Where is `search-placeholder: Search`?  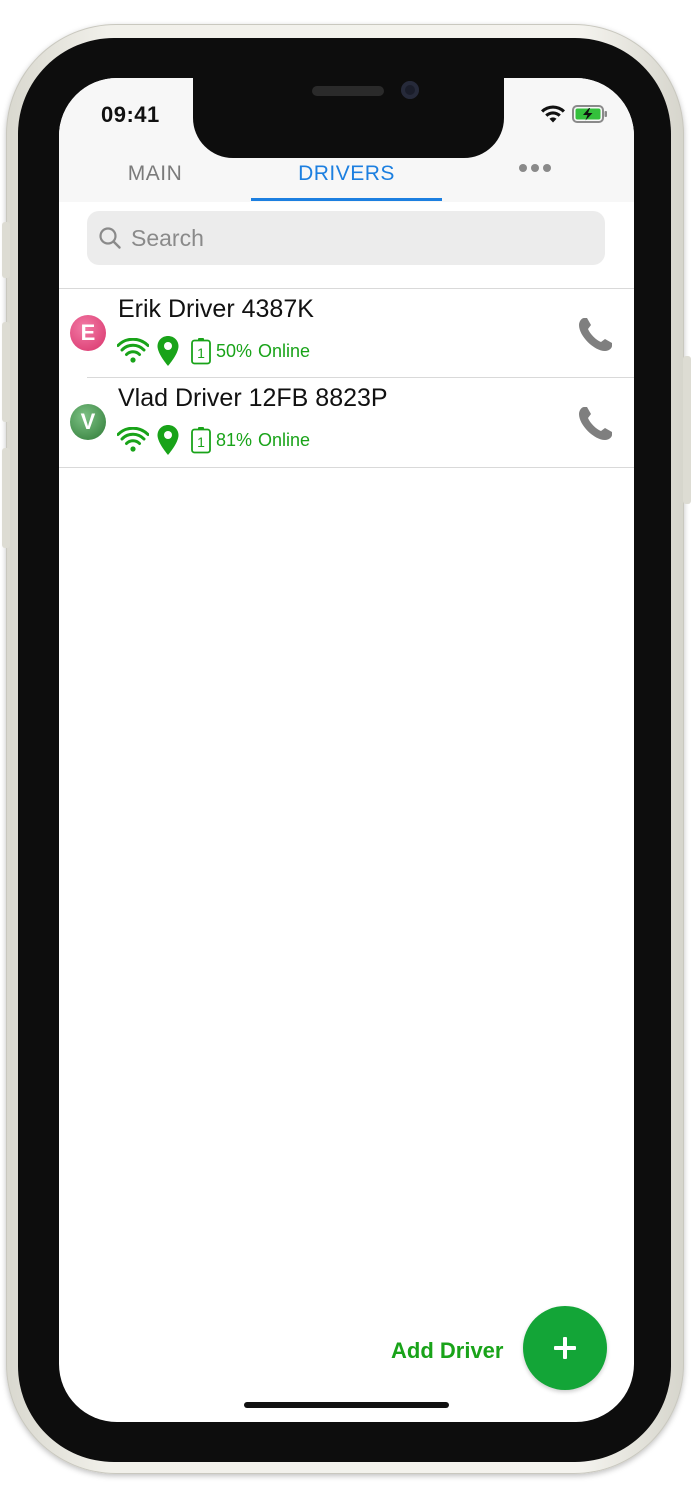 search-placeholder: Search is located at coordinates (167, 237).